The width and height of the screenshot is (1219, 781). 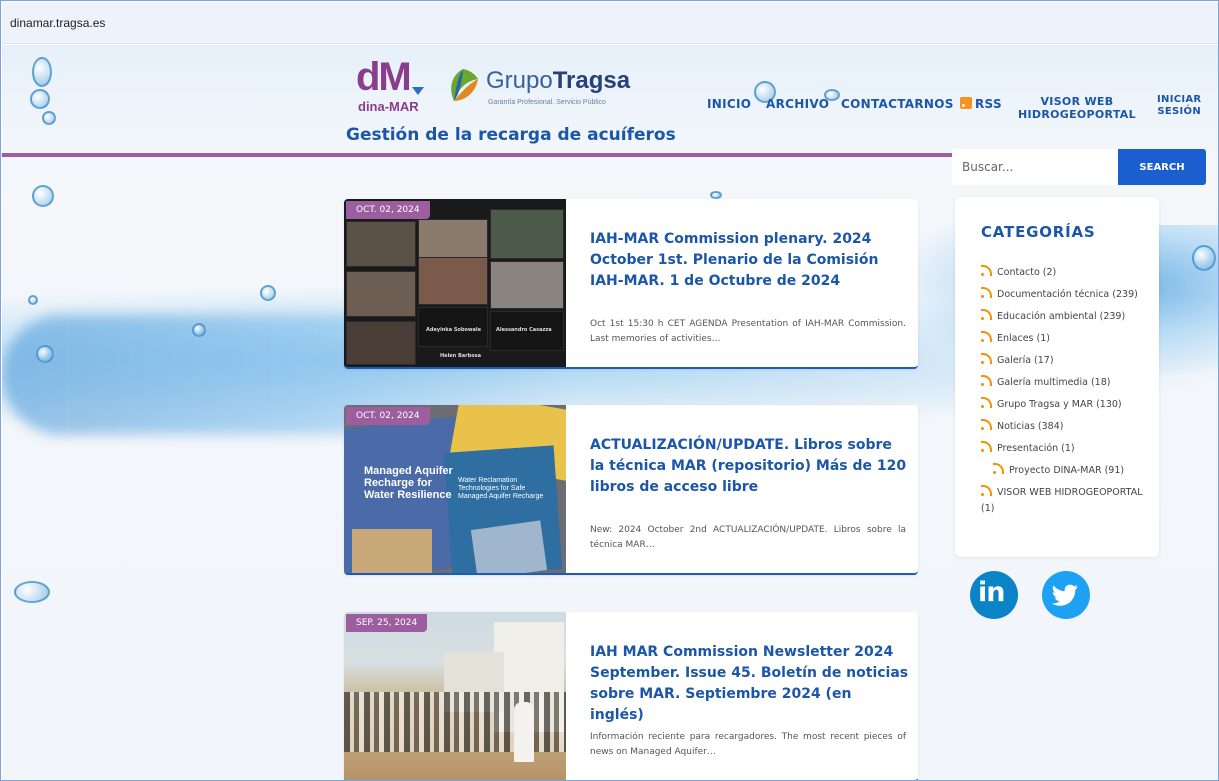 I want to click on address-bar: dinamar.tragsa.es, so click(x=610, y=23).